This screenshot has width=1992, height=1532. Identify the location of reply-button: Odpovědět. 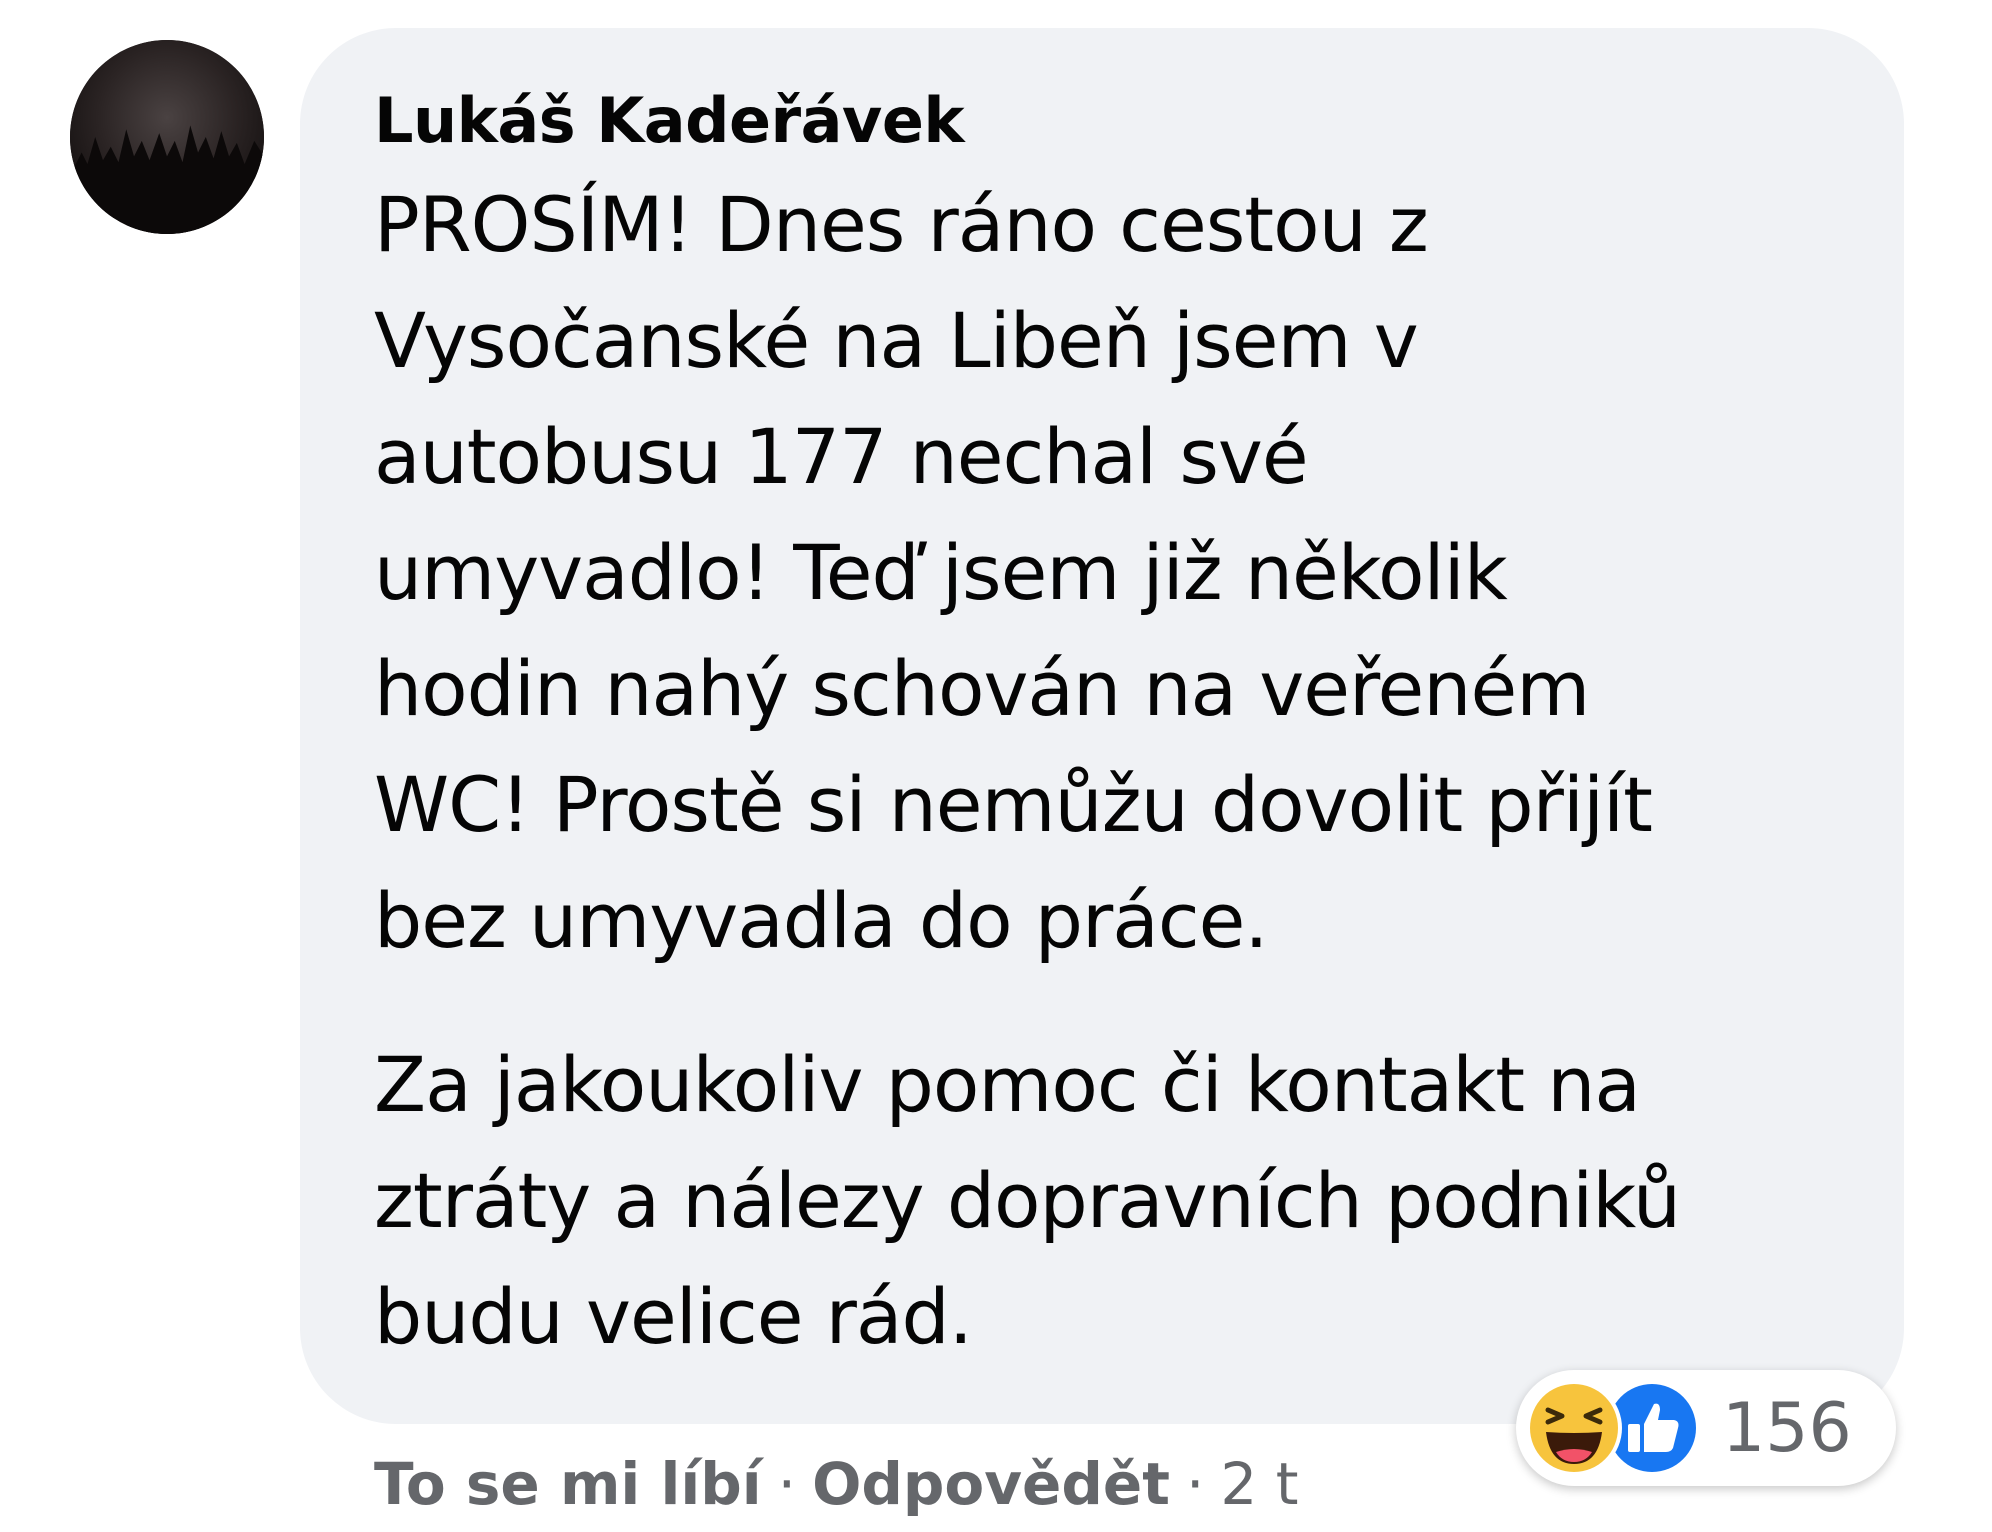
(991, 1484).